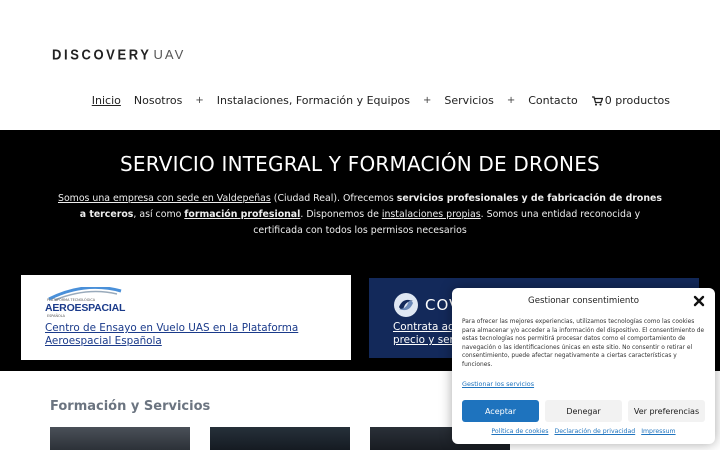  Describe the element at coordinates (164, 198) in the screenshot. I see `hero-link-sede: Somos una empresa con sede en Valdepeñas` at that location.